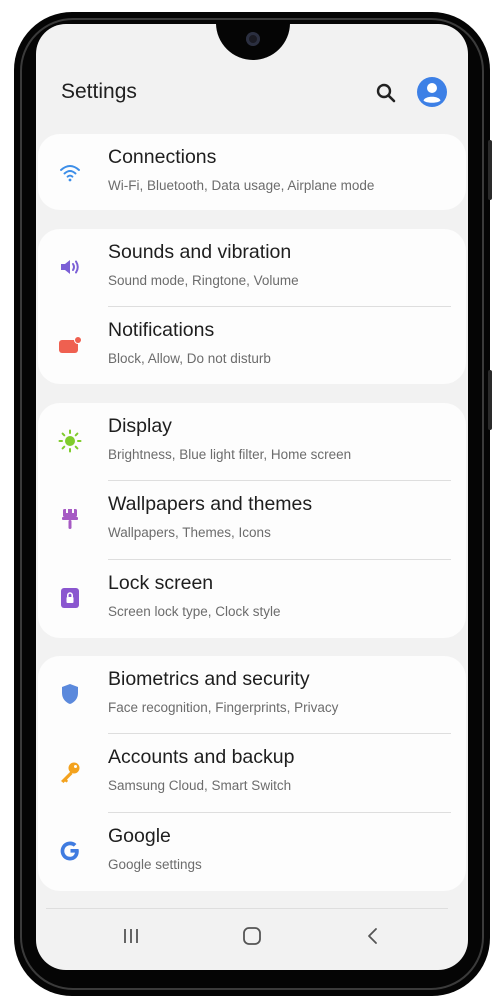  I want to click on item-title: Wallpapers and themes, so click(210, 504).